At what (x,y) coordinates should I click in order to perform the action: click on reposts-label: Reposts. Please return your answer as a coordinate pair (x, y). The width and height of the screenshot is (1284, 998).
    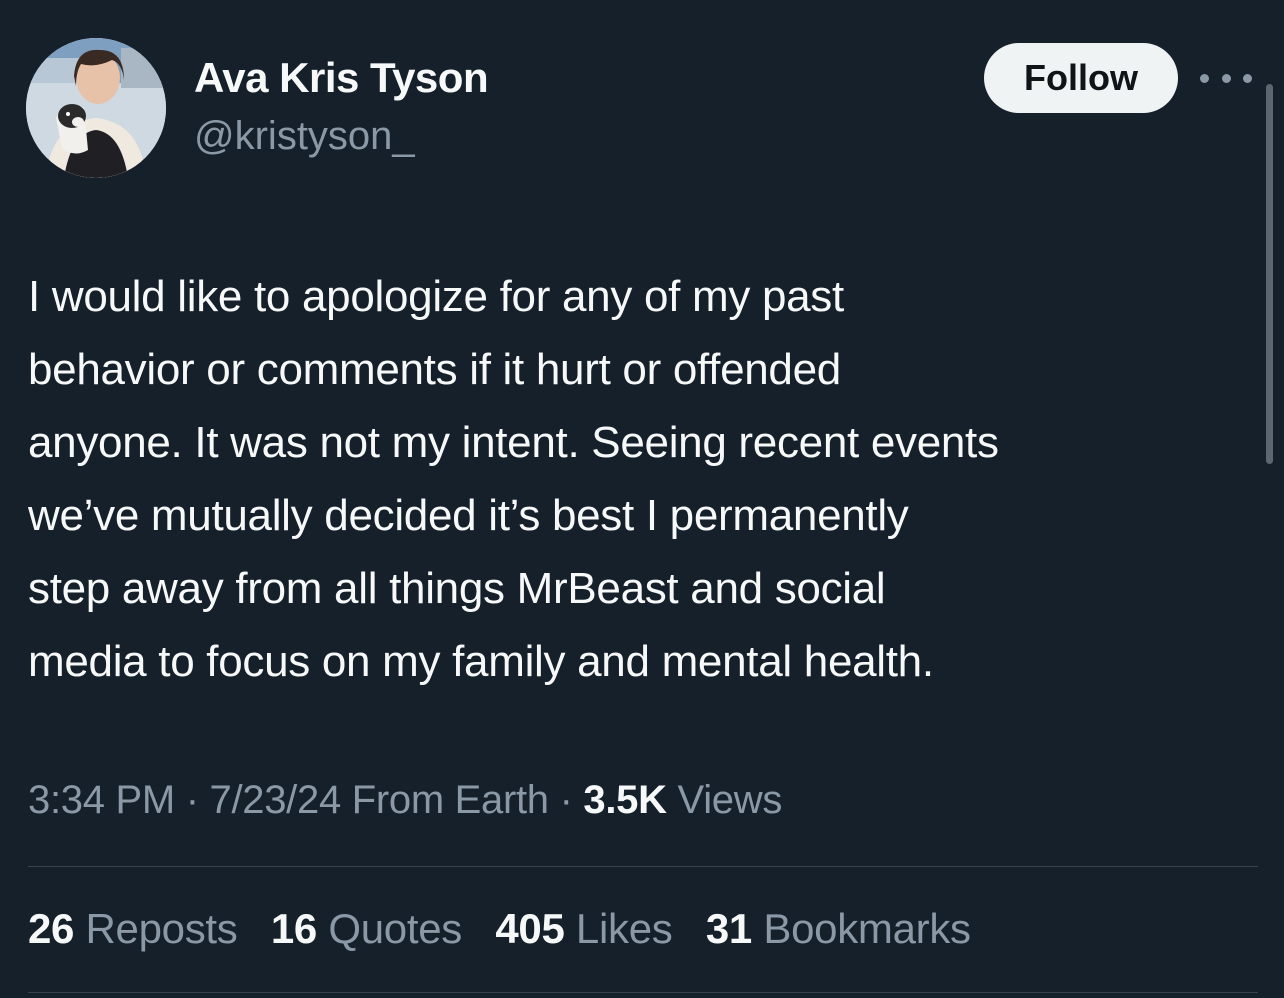
    Looking at the image, I should click on (161, 928).